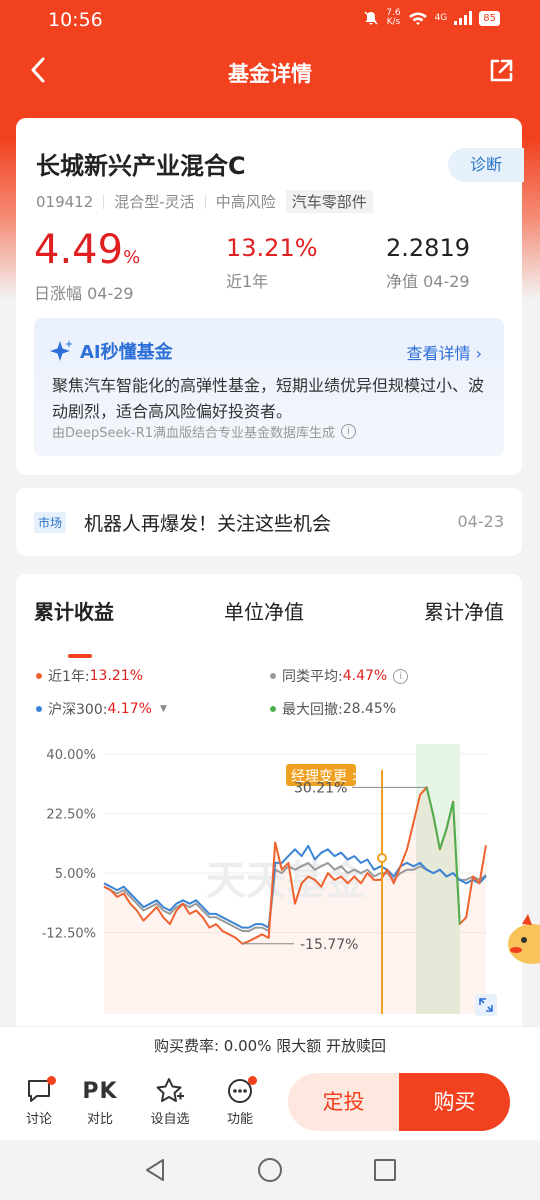 This screenshot has width=540, height=1200. I want to click on dropdown-arrow-icon: ▼, so click(163, 709).